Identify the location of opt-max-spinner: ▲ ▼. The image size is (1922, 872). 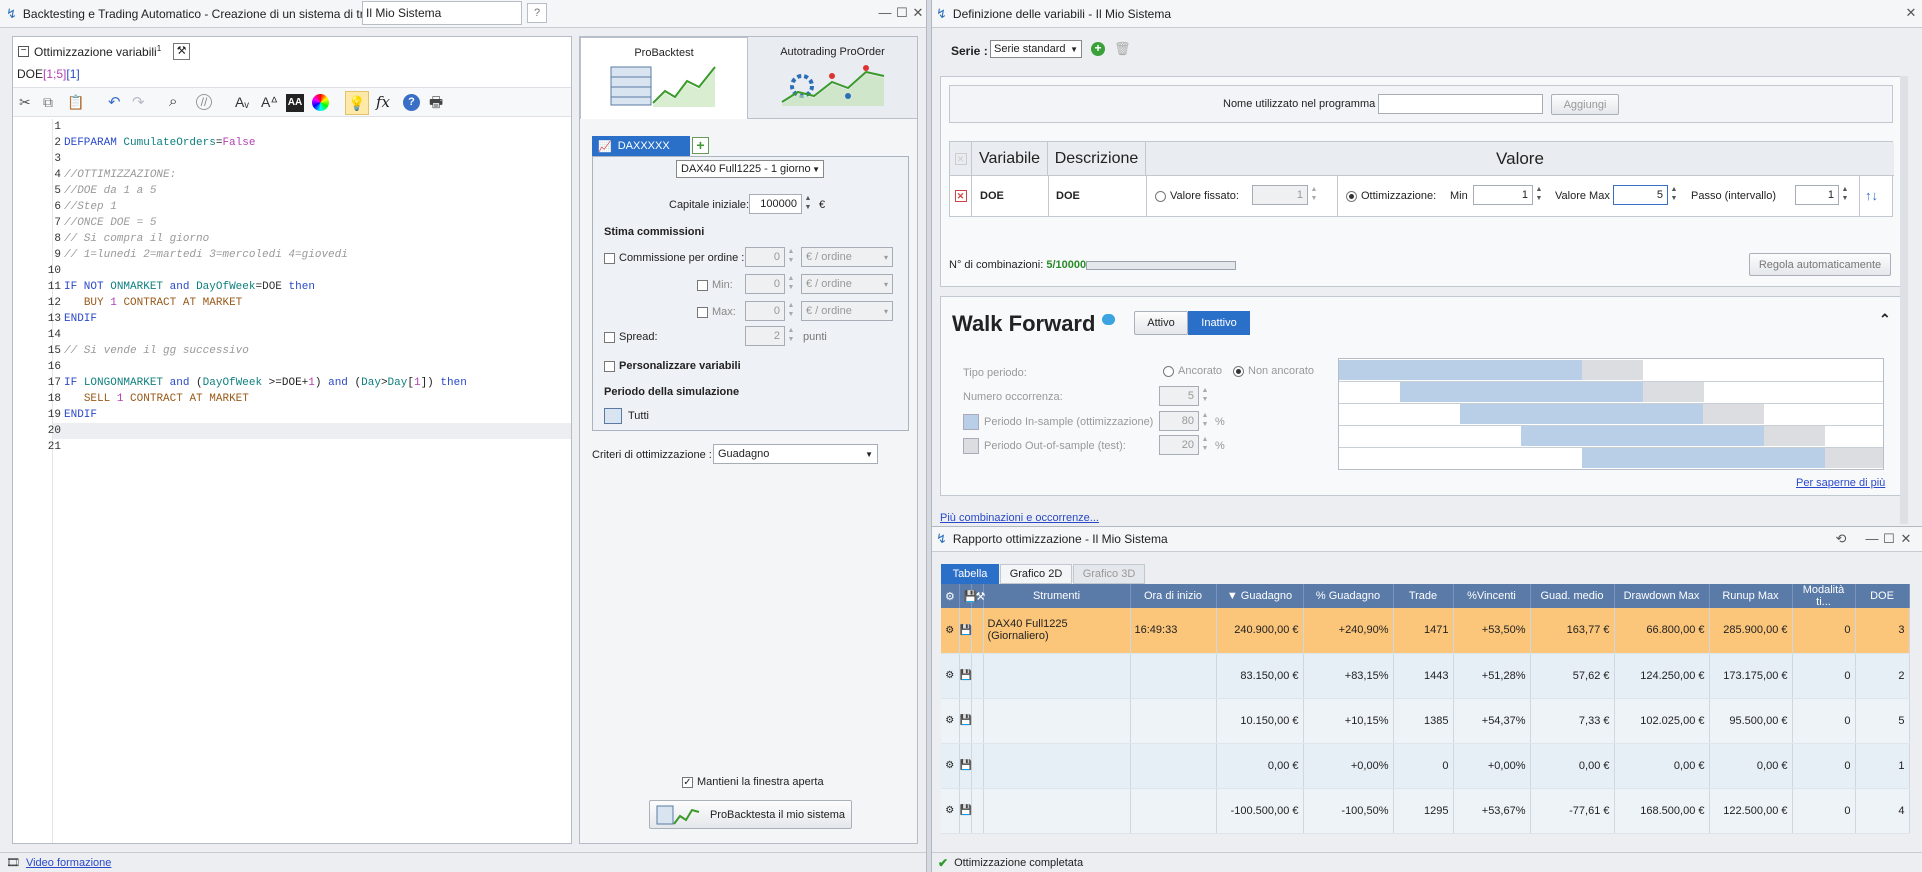
(1674, 194).